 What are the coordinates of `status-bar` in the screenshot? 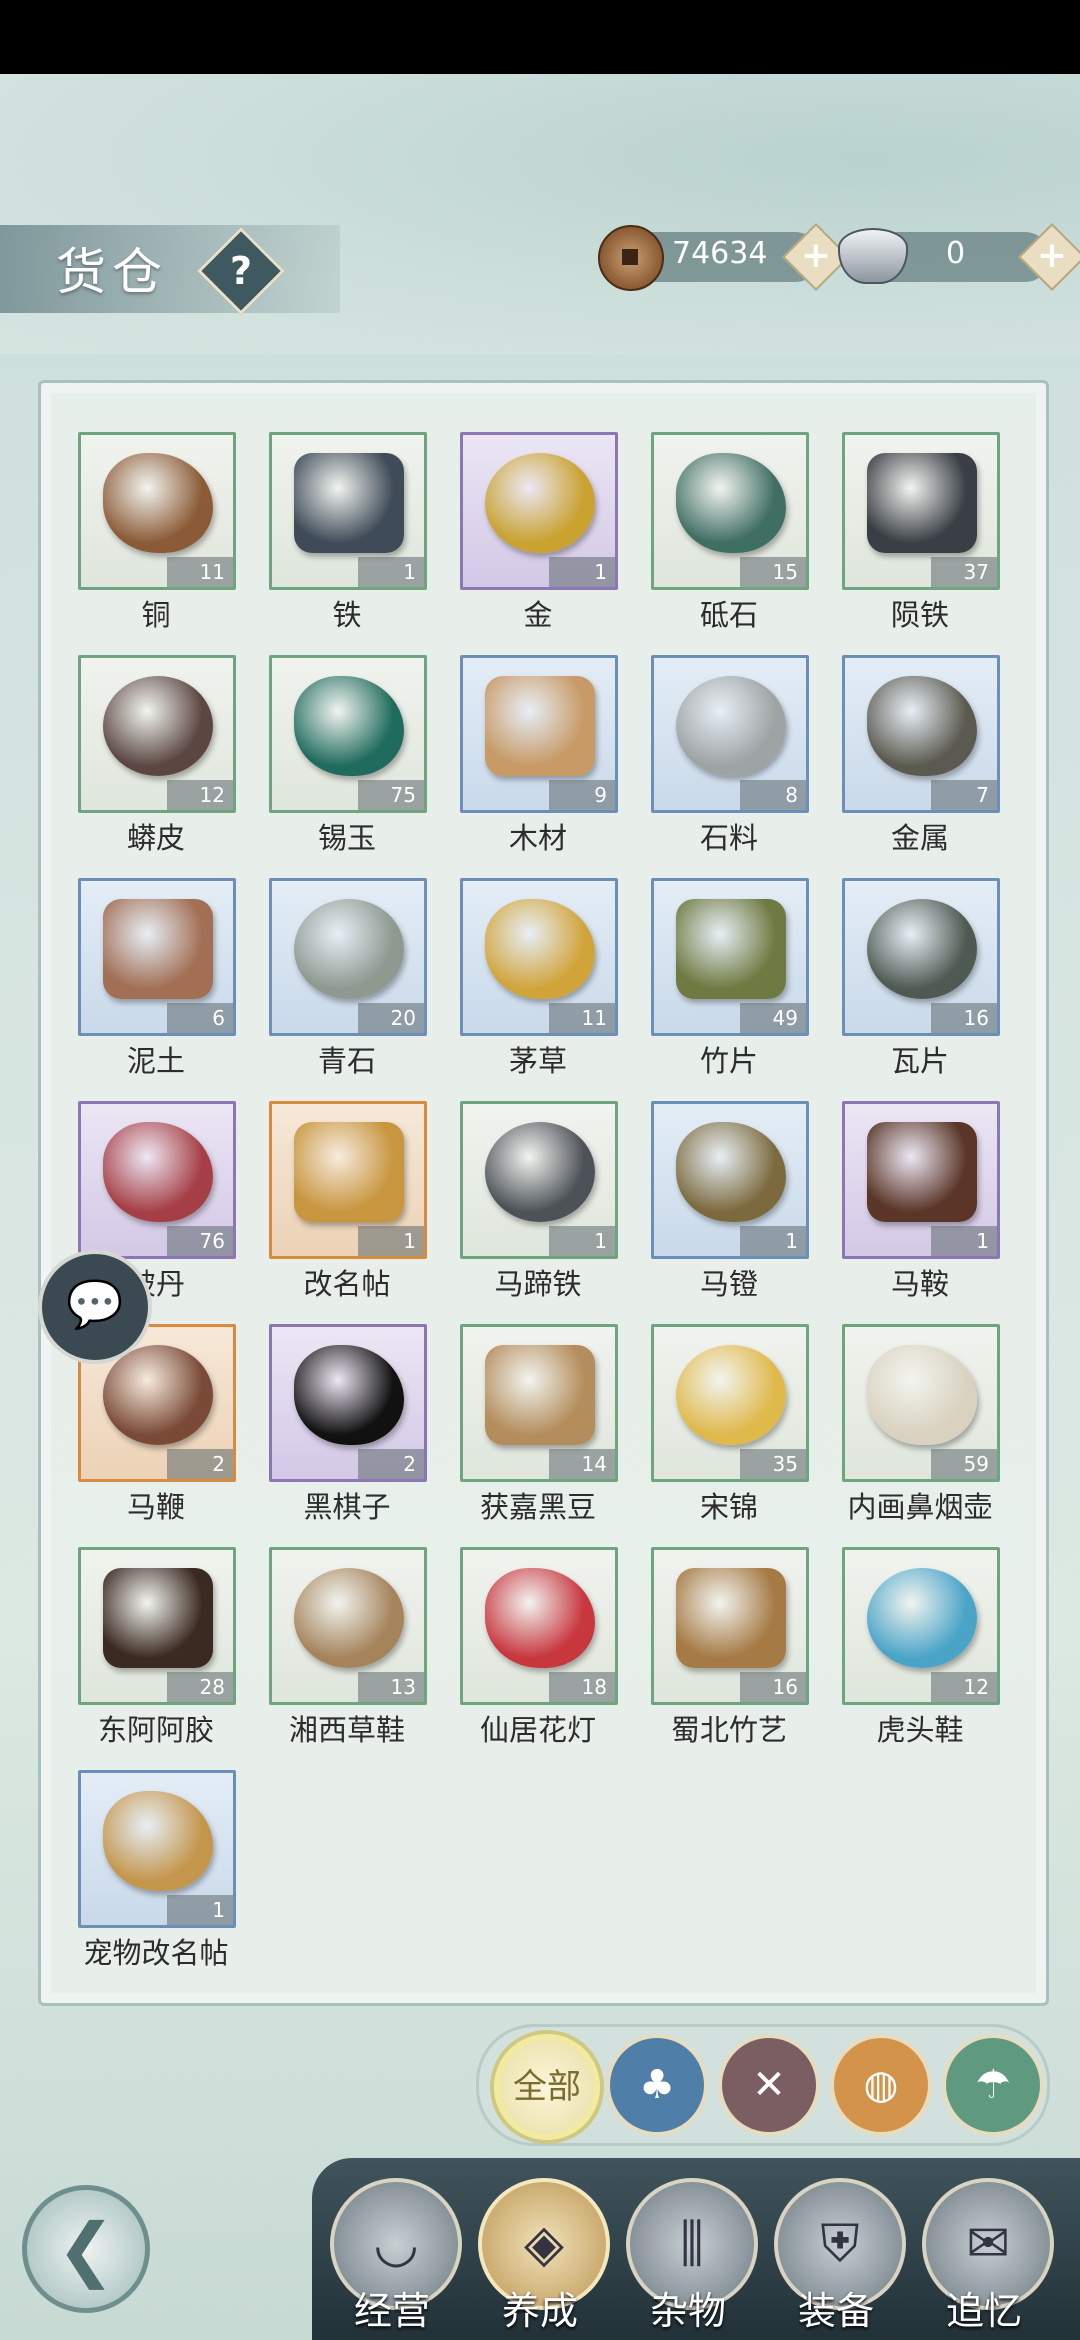 It's located at (540, 37).